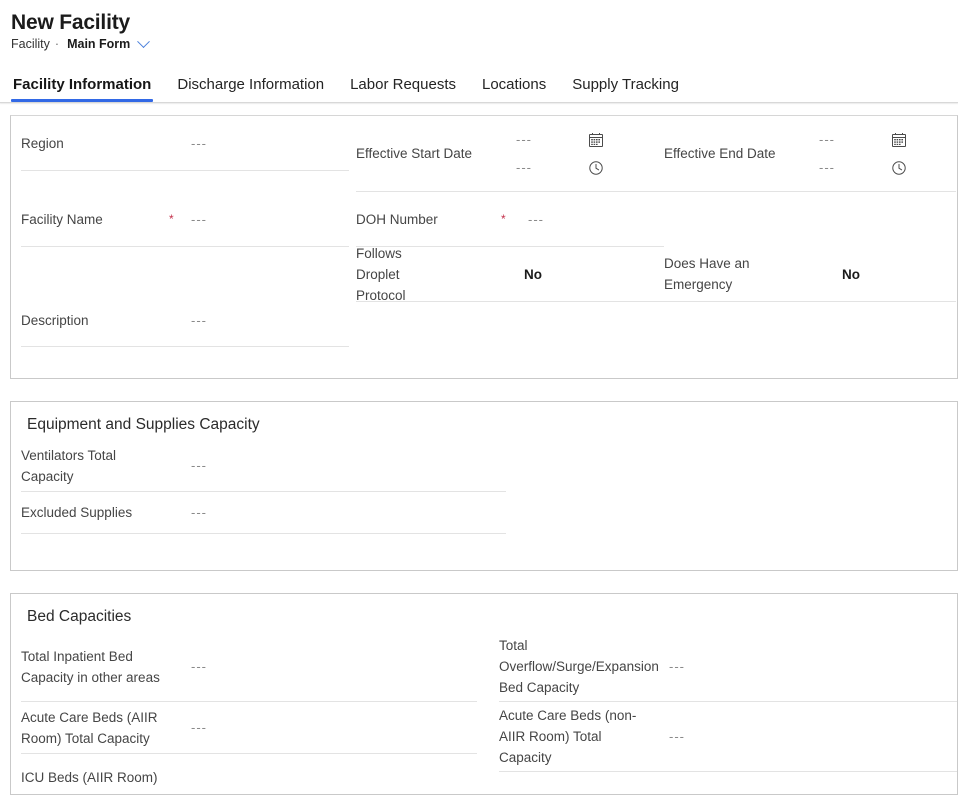 The image size is (958, 803). I want to click on field-facility-name: Facility Name * ---, so click(185, 219).